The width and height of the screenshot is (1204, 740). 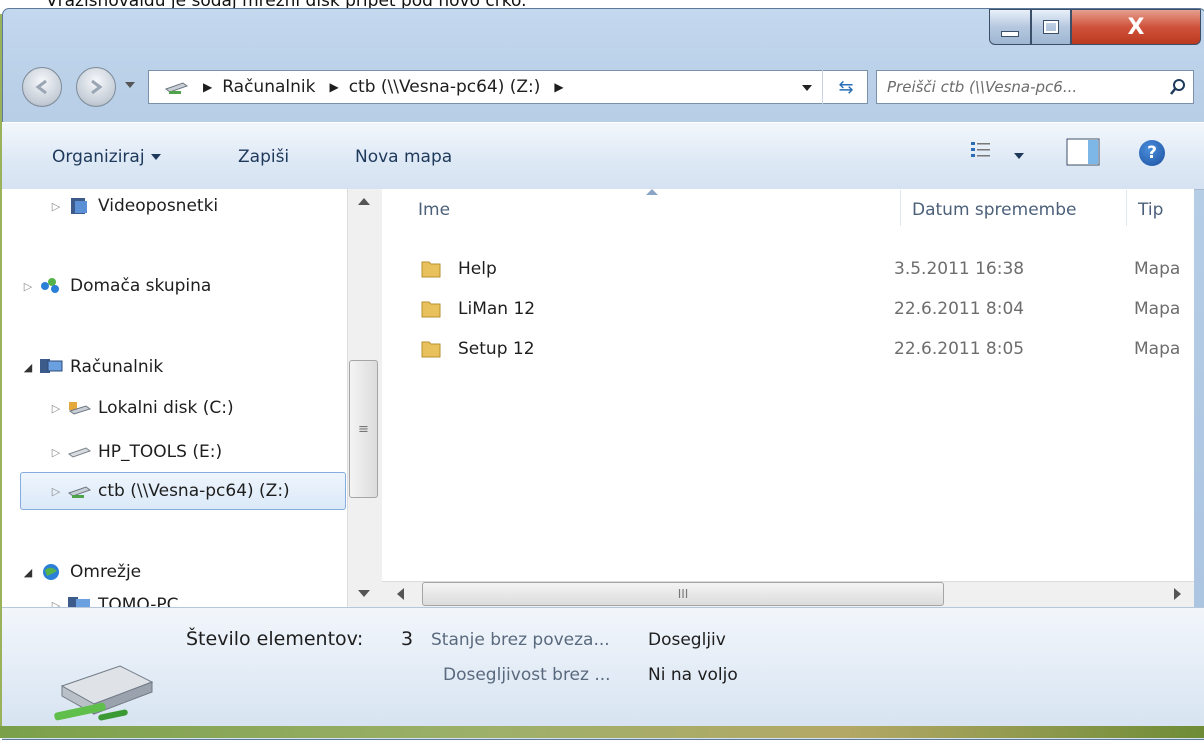 I want to click on preview-pane-icon, so click(x=1083, y=152).